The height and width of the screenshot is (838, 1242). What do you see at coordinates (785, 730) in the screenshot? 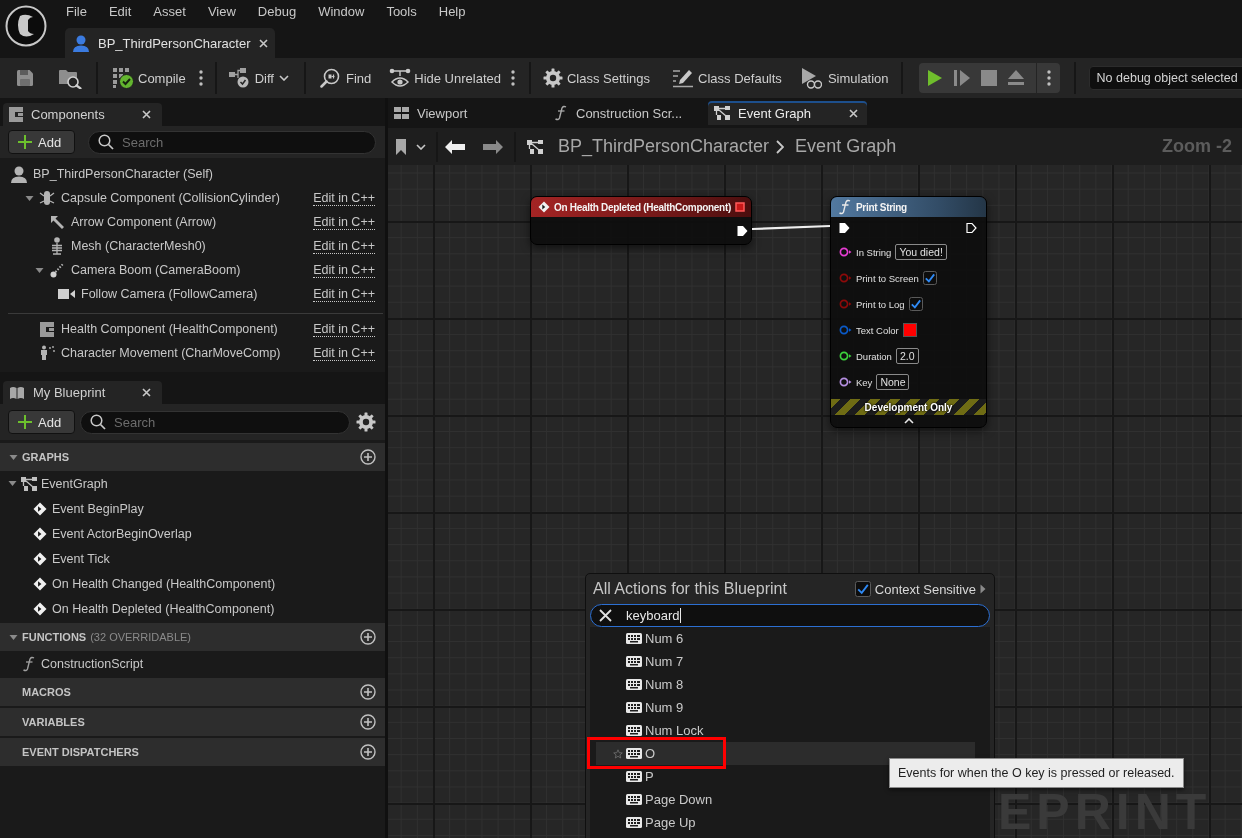
I see `action-list-item: Num Lock` at bounding box center [785, 730].